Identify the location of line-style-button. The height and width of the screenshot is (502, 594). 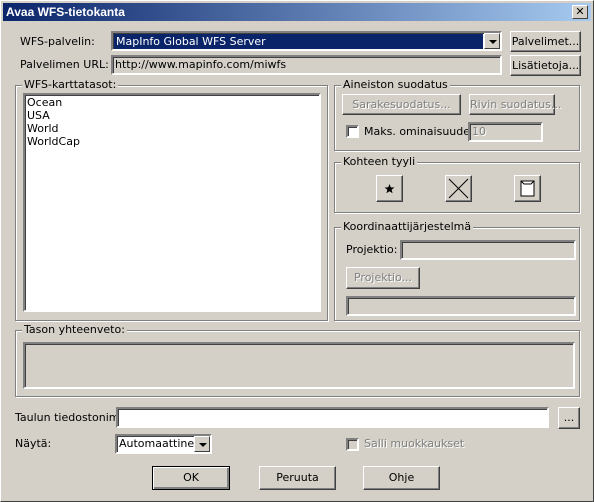
(458, 188).